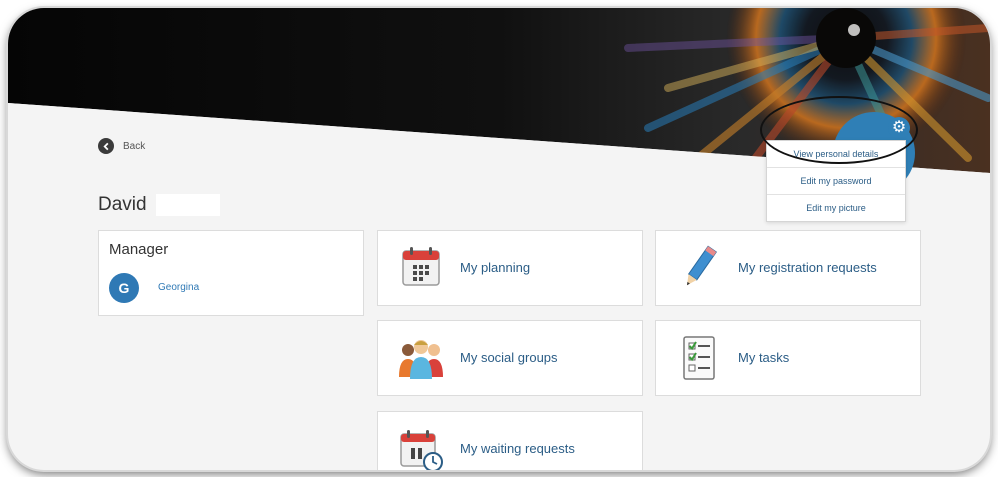  What do you see at coordinates (701, 265) in the screenshot?
I see `pencil-icon` at bounding box center [701, 265].